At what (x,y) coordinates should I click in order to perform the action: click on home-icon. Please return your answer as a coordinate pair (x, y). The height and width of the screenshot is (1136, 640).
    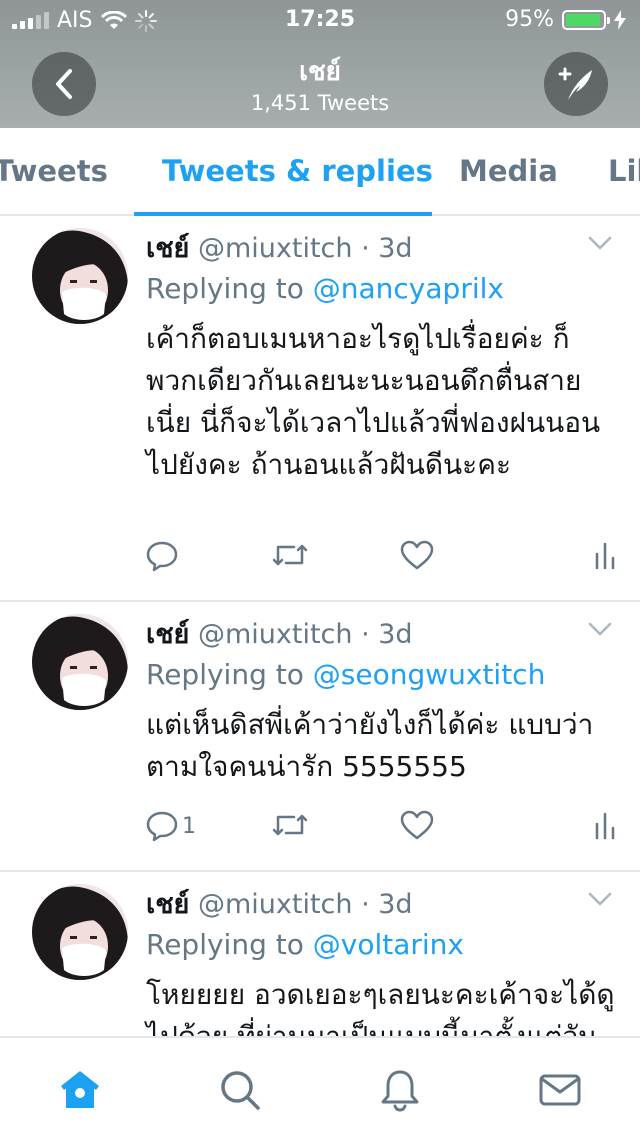
    Looking at the image, I should click on (80, 1089).